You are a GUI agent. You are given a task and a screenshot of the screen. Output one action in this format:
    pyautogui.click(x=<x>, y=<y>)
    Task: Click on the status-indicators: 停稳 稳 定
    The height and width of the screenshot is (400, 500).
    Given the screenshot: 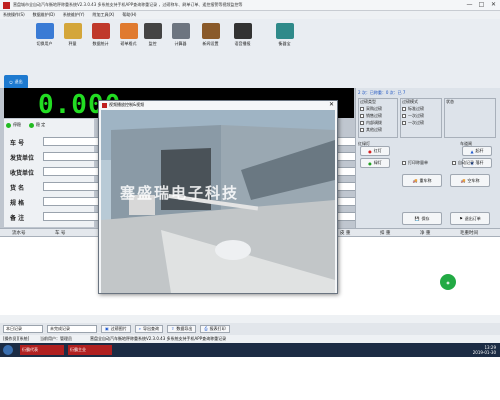 What is the action you would take?
    pyautogui.click(x=25, y=125)
    